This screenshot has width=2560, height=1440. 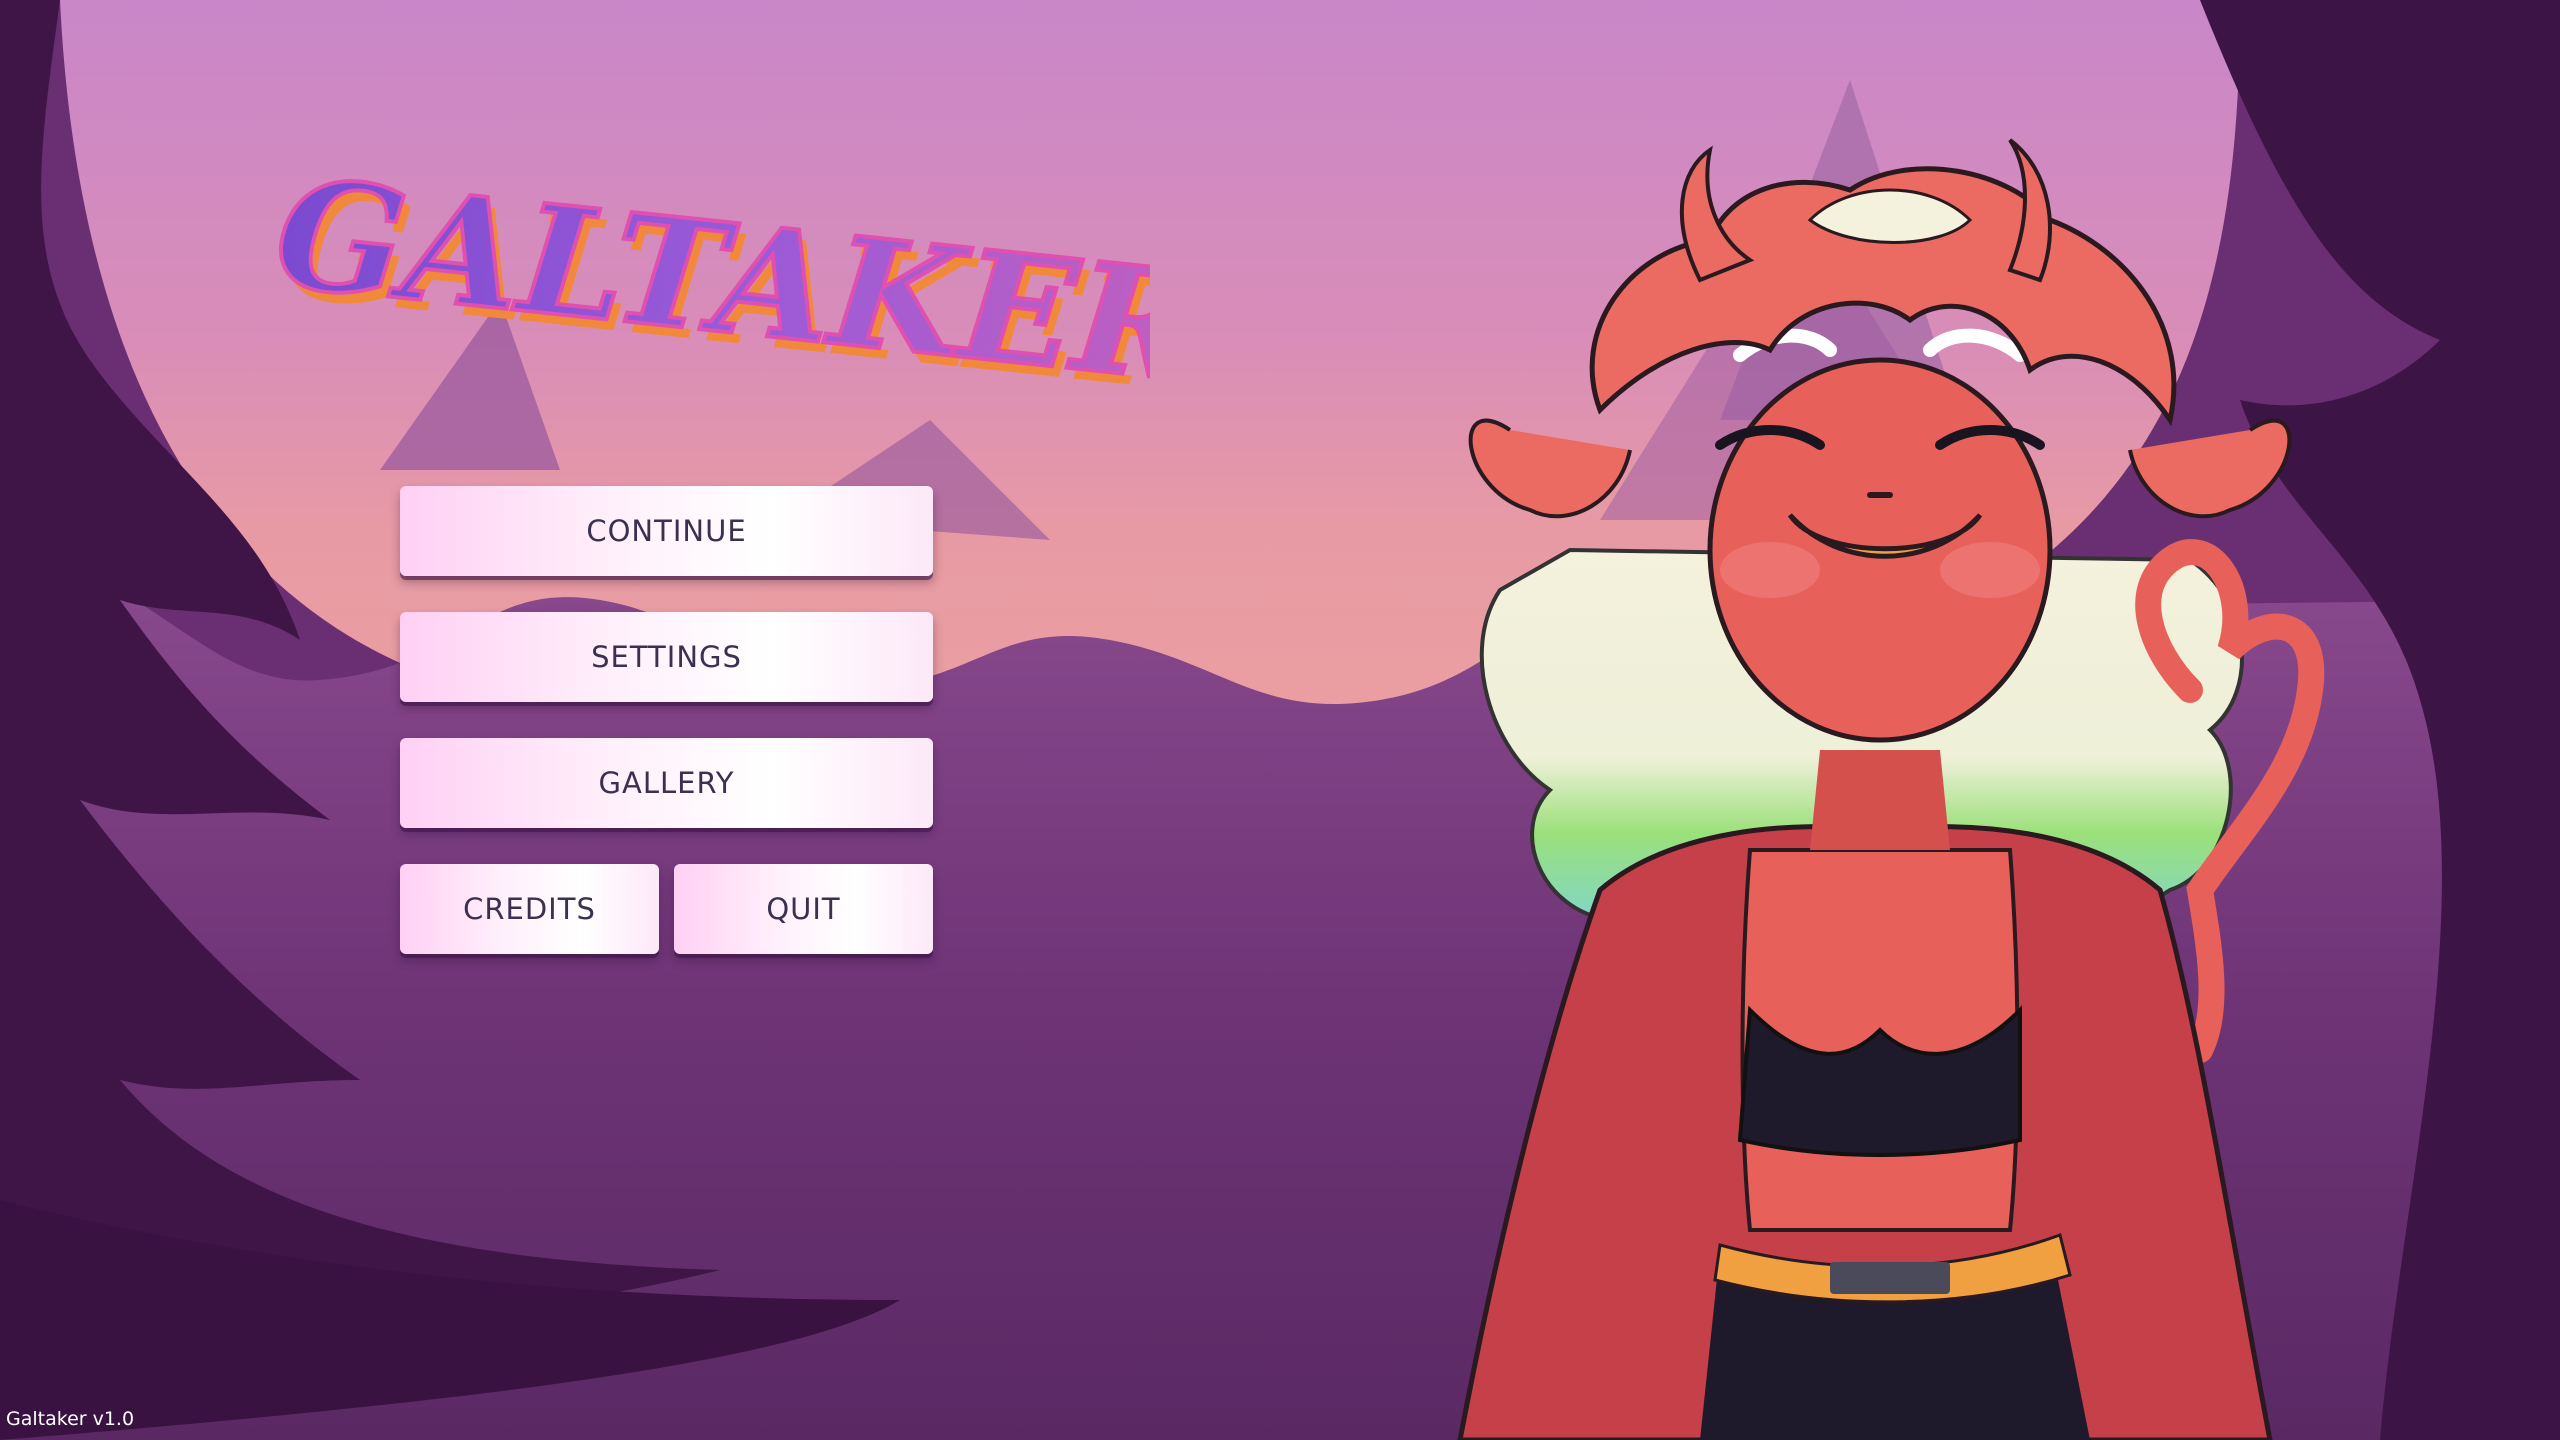 I want to click on version-label: Galtaker v1.0, so click(x=70, y=1419).